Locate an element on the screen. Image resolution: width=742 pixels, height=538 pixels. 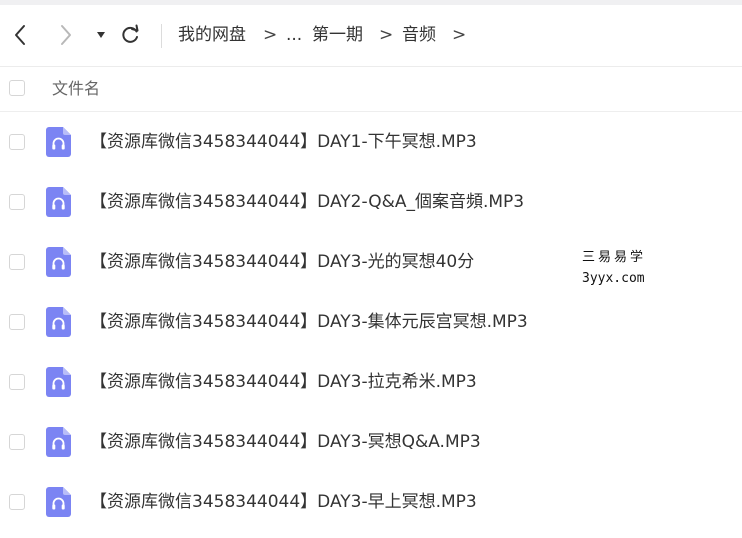
file-row: 【资源库微信3458344044】DAY3-冥想Q&A.MP3 is located at coordinates (371, 442).